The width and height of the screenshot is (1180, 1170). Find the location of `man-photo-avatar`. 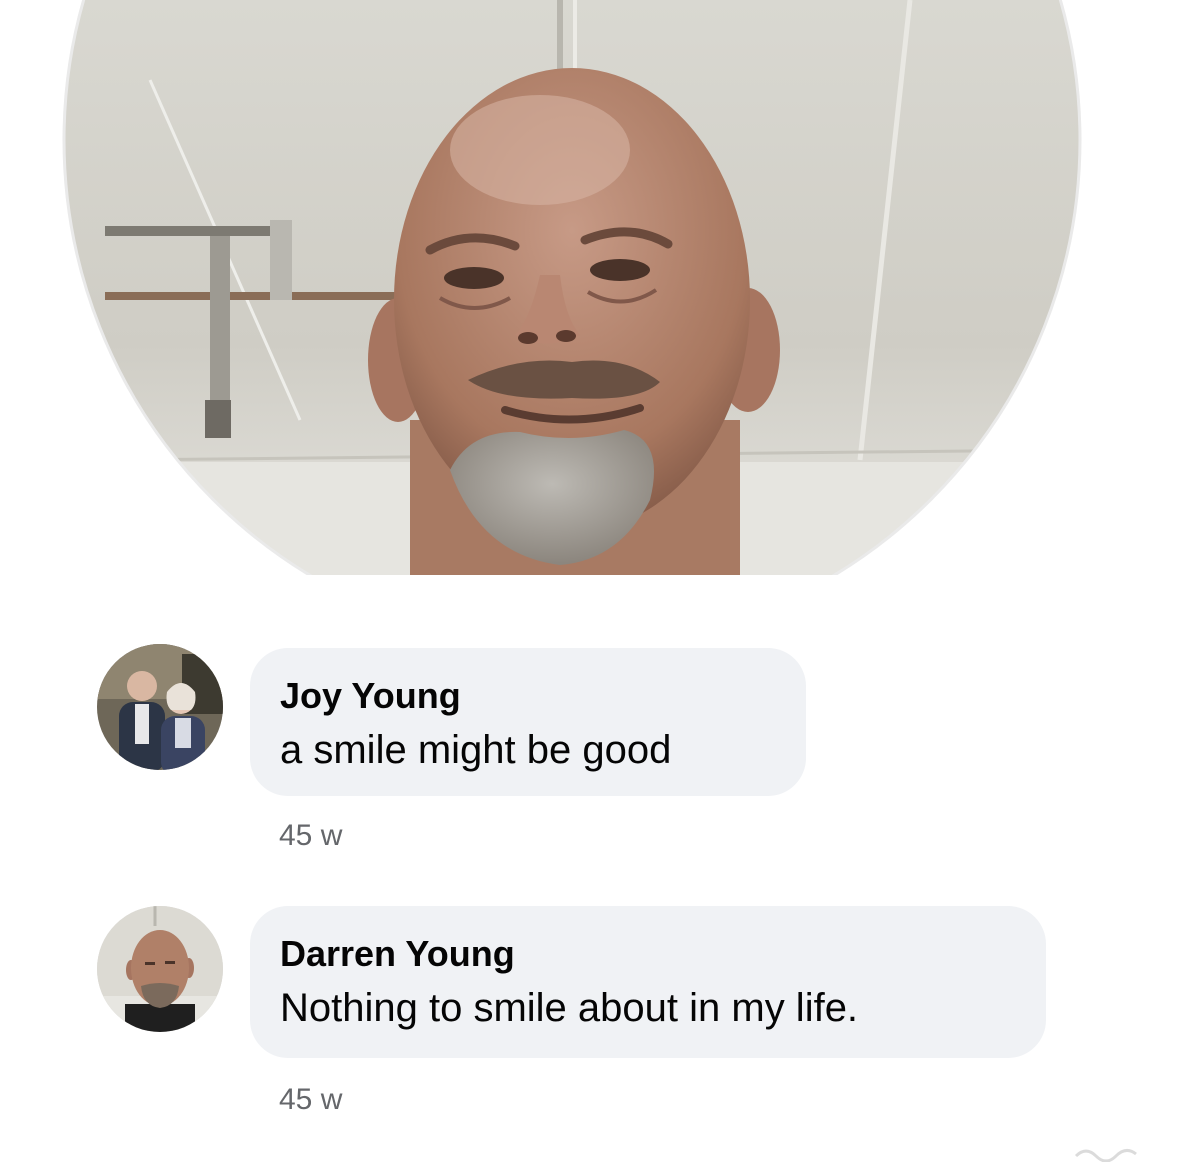

man-photo-avatar is located at coordinates (160, 969).